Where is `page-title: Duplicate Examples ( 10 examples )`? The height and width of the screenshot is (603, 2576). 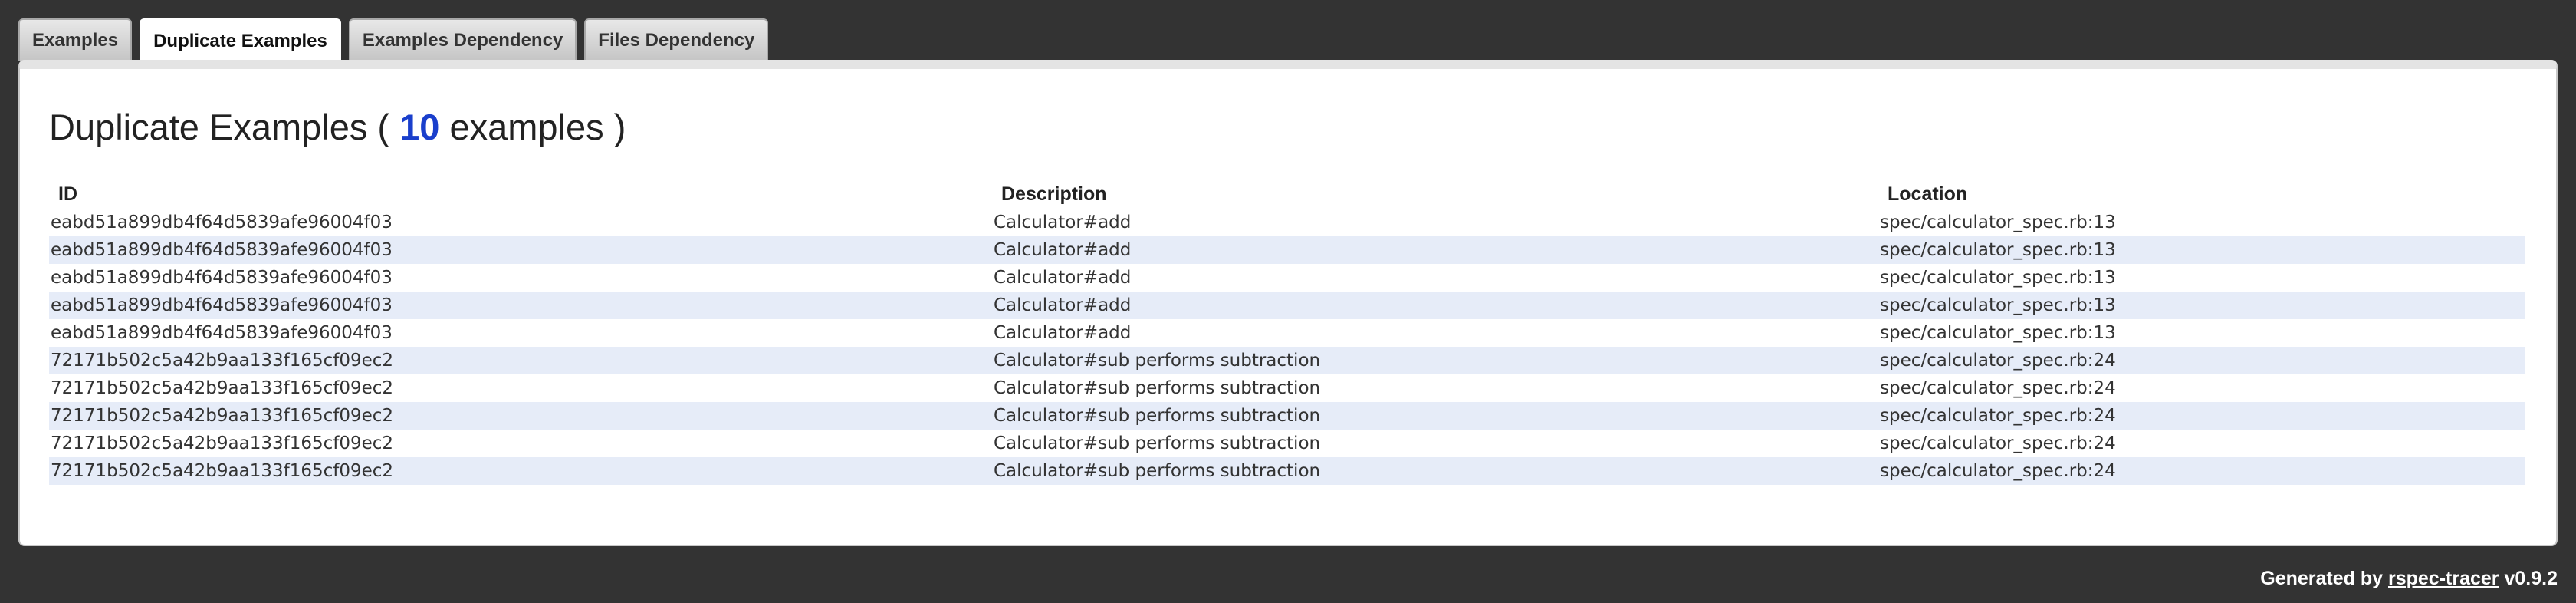
page-title: Duplicate Examples ( 10 examples ) is located at coordinates (337, 128).